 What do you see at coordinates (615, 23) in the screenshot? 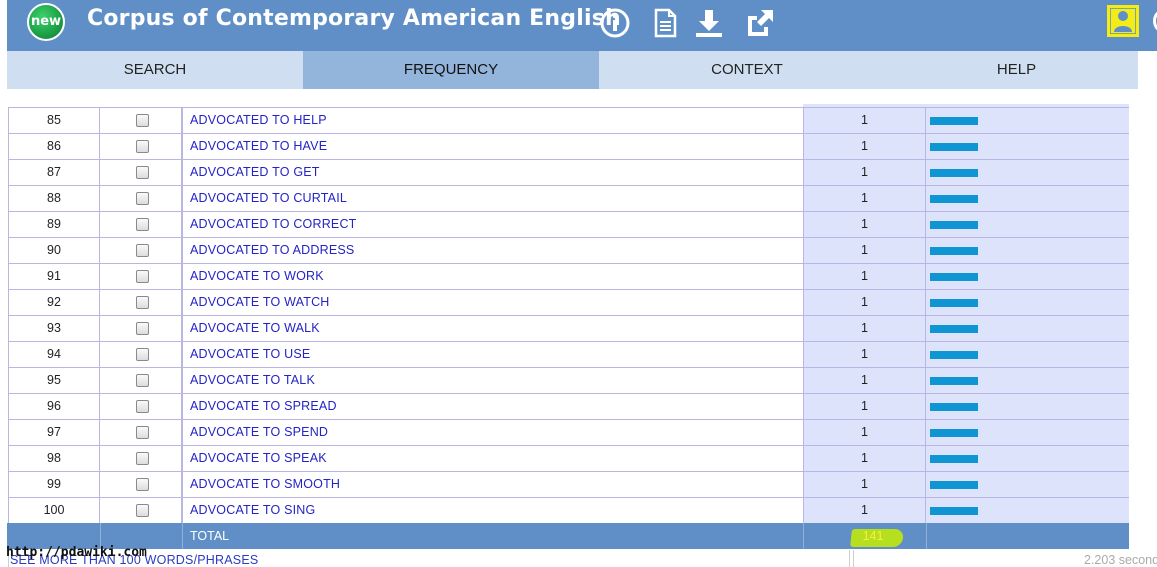
I see `info-icon` at bounding box center [615, 23].